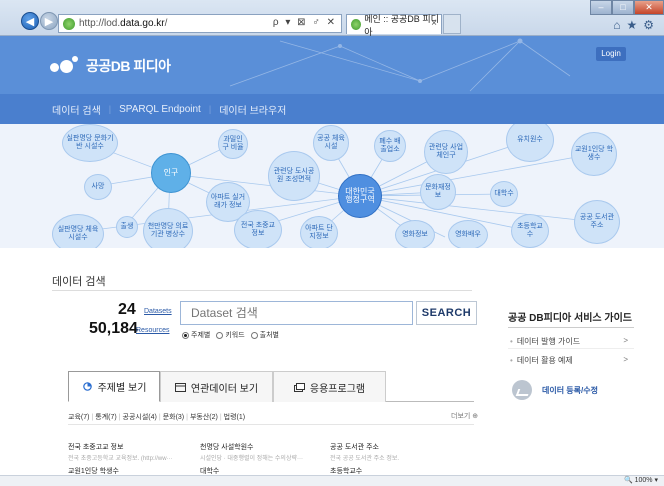 The height and width of the screenshot is (486, 664). What do you see at coordinates (571, 327) in the screenshot?
I see `guide-divider` at bounding box center [571, 327].